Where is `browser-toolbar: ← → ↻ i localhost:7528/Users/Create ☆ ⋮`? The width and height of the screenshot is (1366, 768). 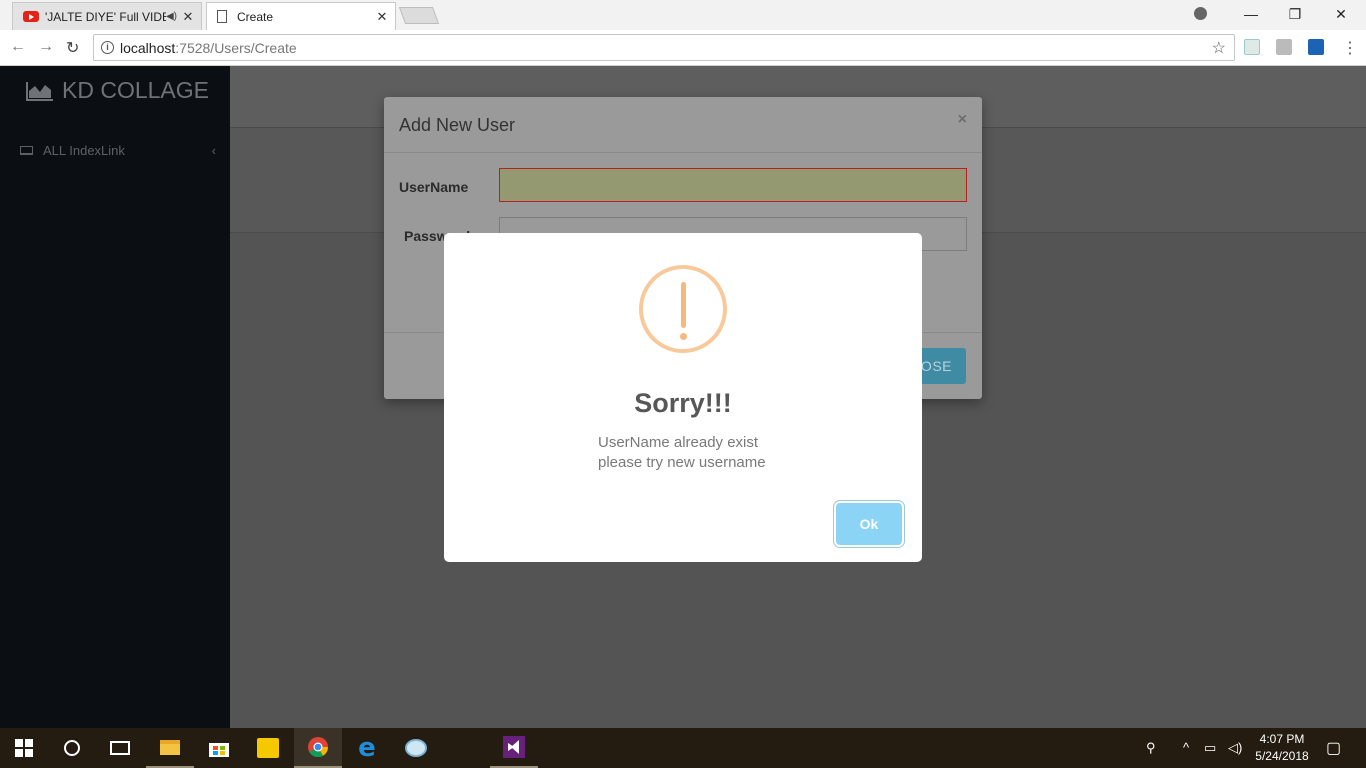
browser-toolbar: ← → ↻ i localhost:7528/Users/Create ☆ ⋮ is located at coordinates (683, 48).